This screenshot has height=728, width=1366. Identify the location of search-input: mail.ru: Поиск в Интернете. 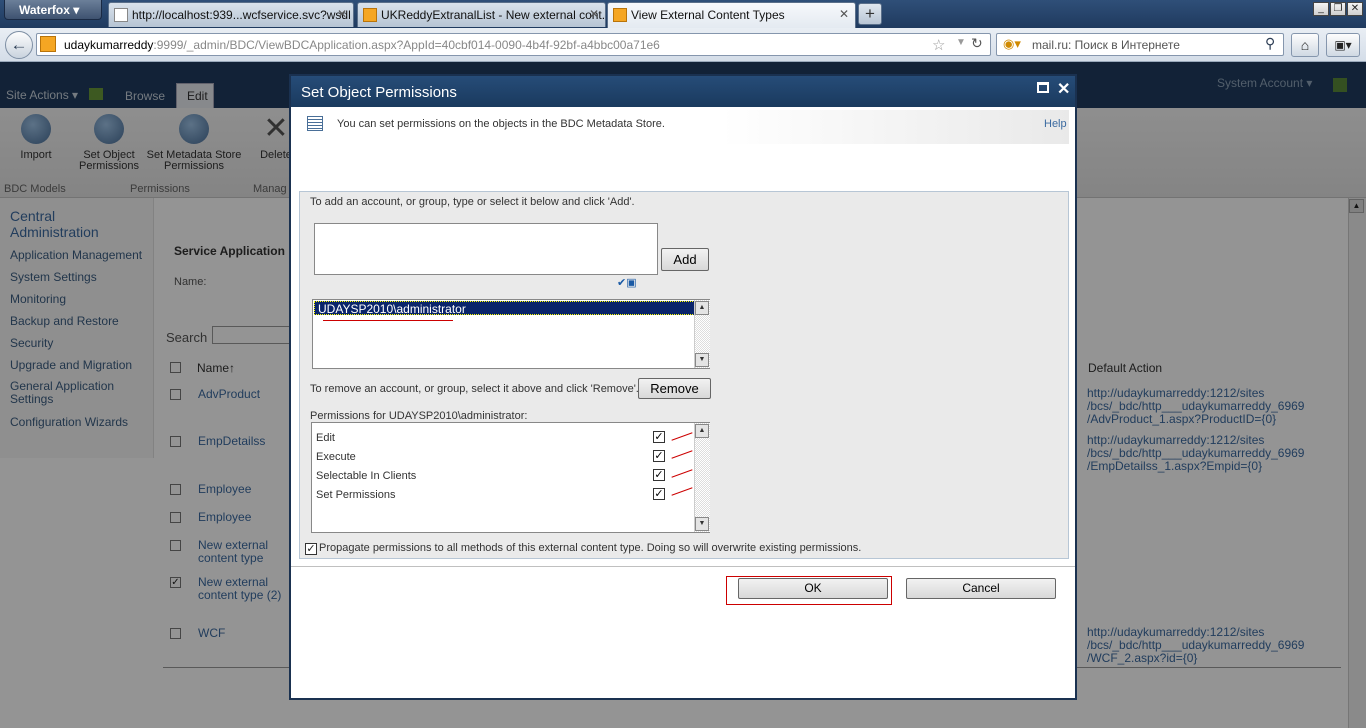
(1106, 45).